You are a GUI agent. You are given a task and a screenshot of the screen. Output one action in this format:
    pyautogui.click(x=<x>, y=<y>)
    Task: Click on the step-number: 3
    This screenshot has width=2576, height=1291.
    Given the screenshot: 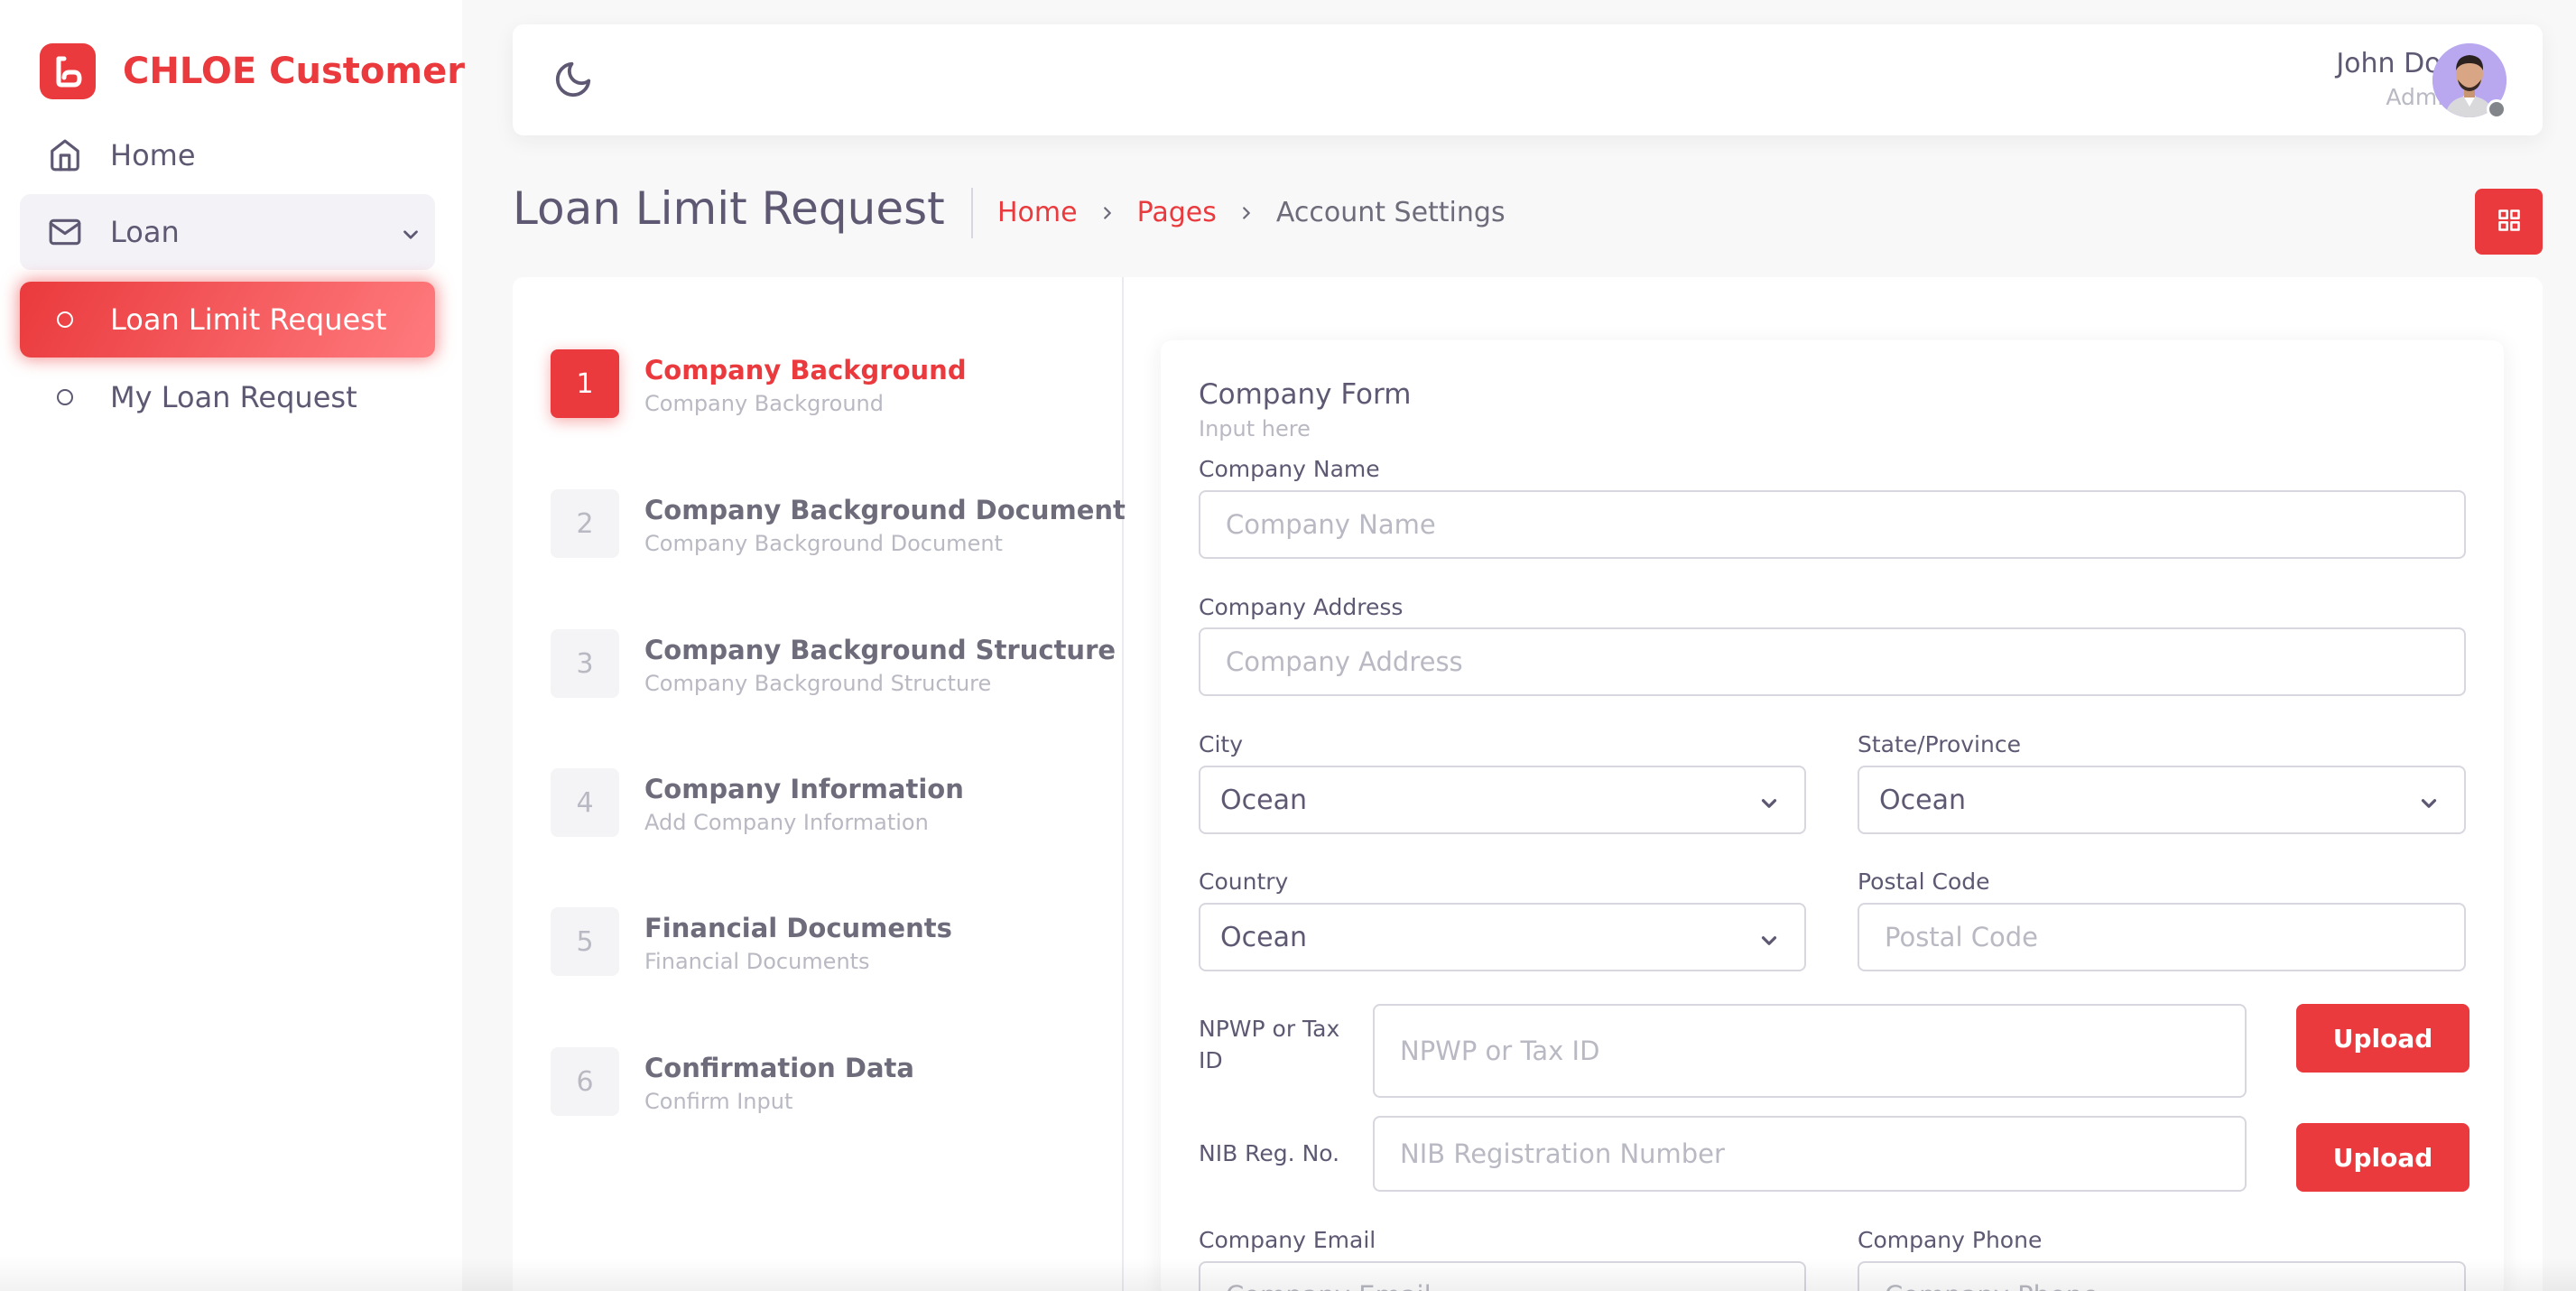 What is the action you would take?
    pyautogui.click(x=585, y=663)
    